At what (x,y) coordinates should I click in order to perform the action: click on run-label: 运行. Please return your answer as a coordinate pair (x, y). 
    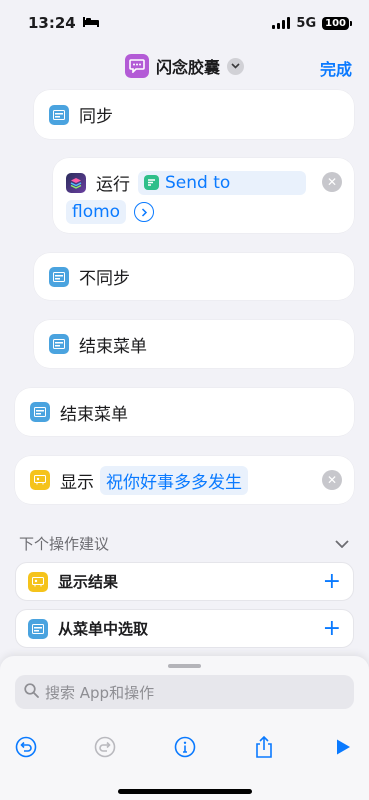
    Looking at the image, I should click on (113, 185).